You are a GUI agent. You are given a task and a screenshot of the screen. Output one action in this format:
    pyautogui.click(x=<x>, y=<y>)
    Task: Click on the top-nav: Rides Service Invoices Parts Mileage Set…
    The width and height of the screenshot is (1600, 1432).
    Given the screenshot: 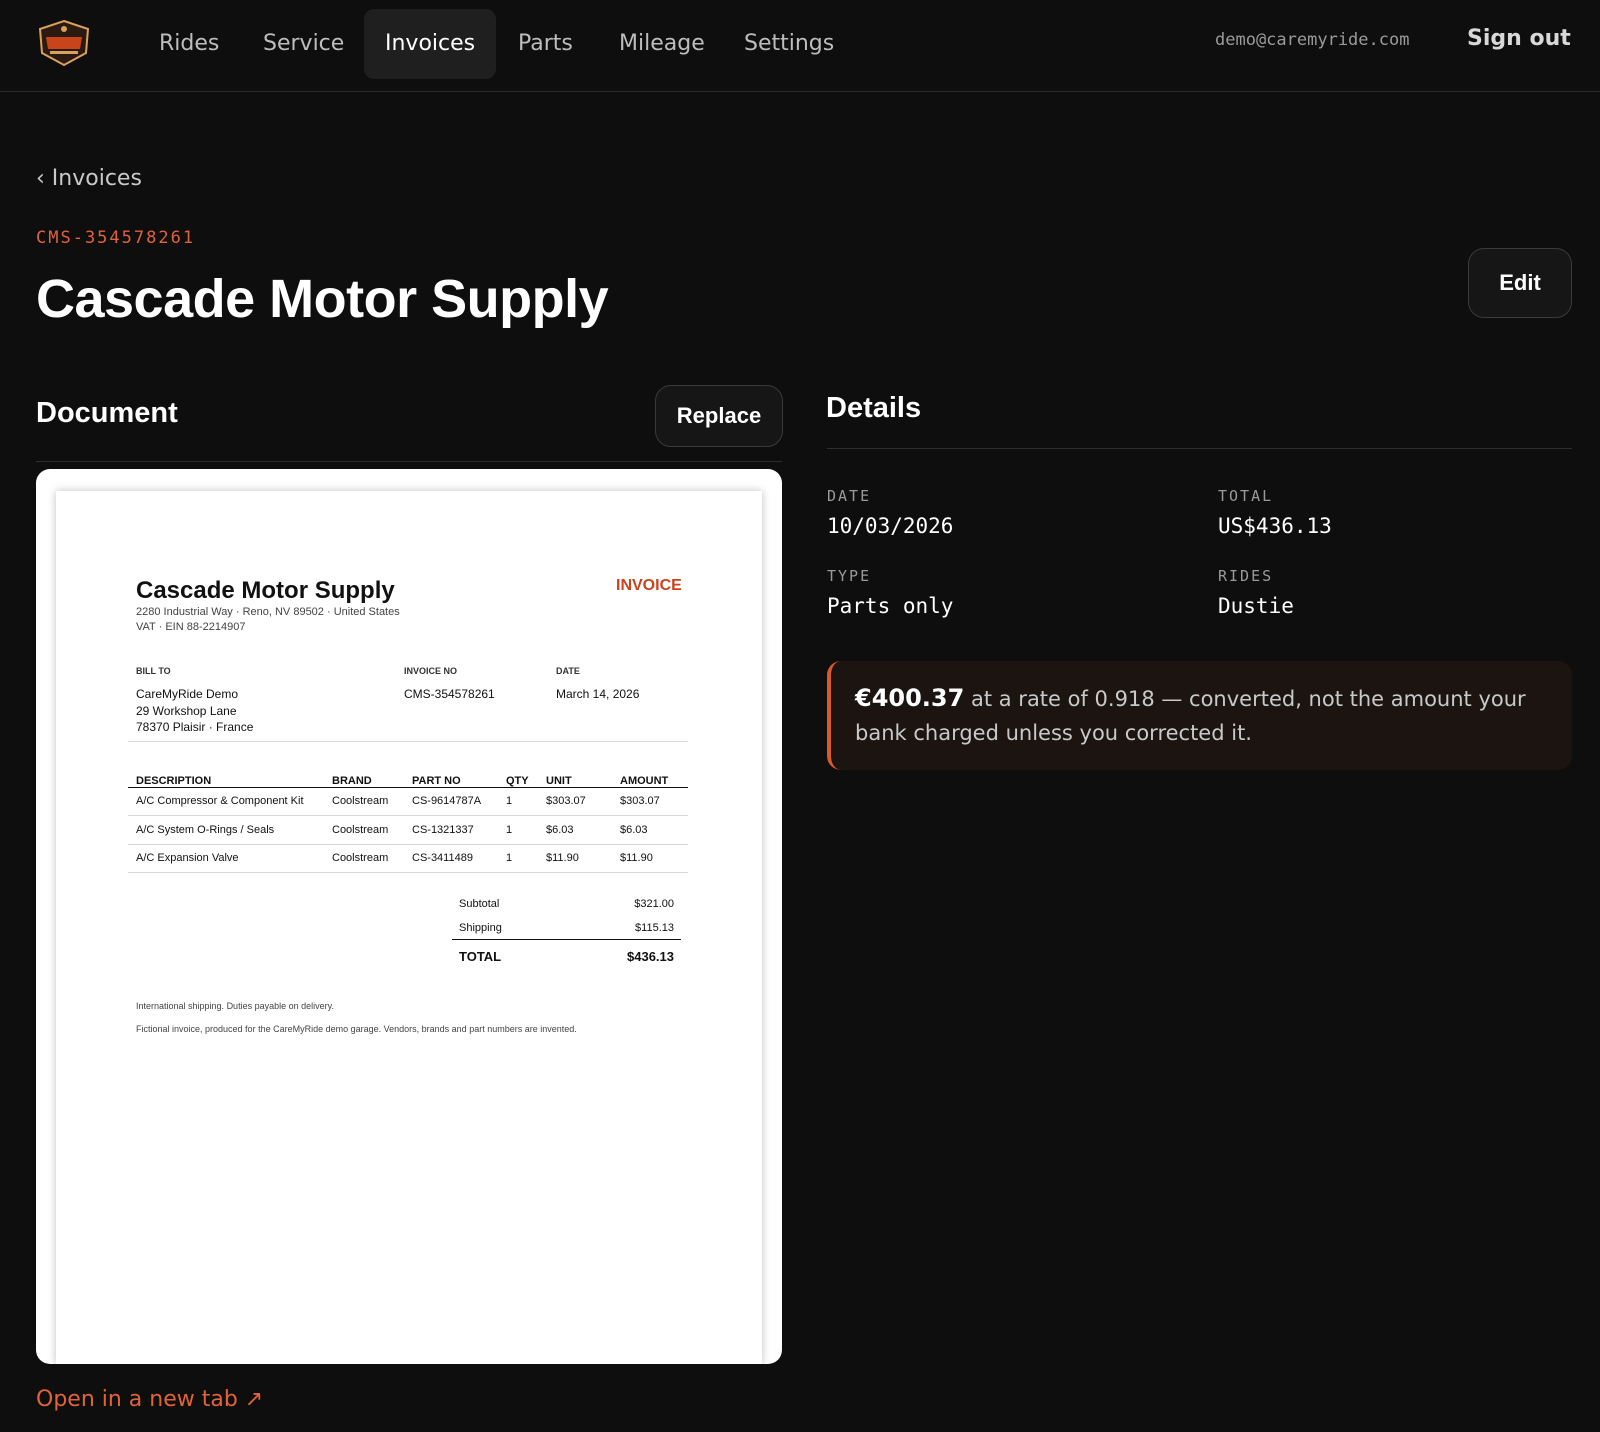 What is the action you would take?
    pyautogui.click(x=800, y=46)
    